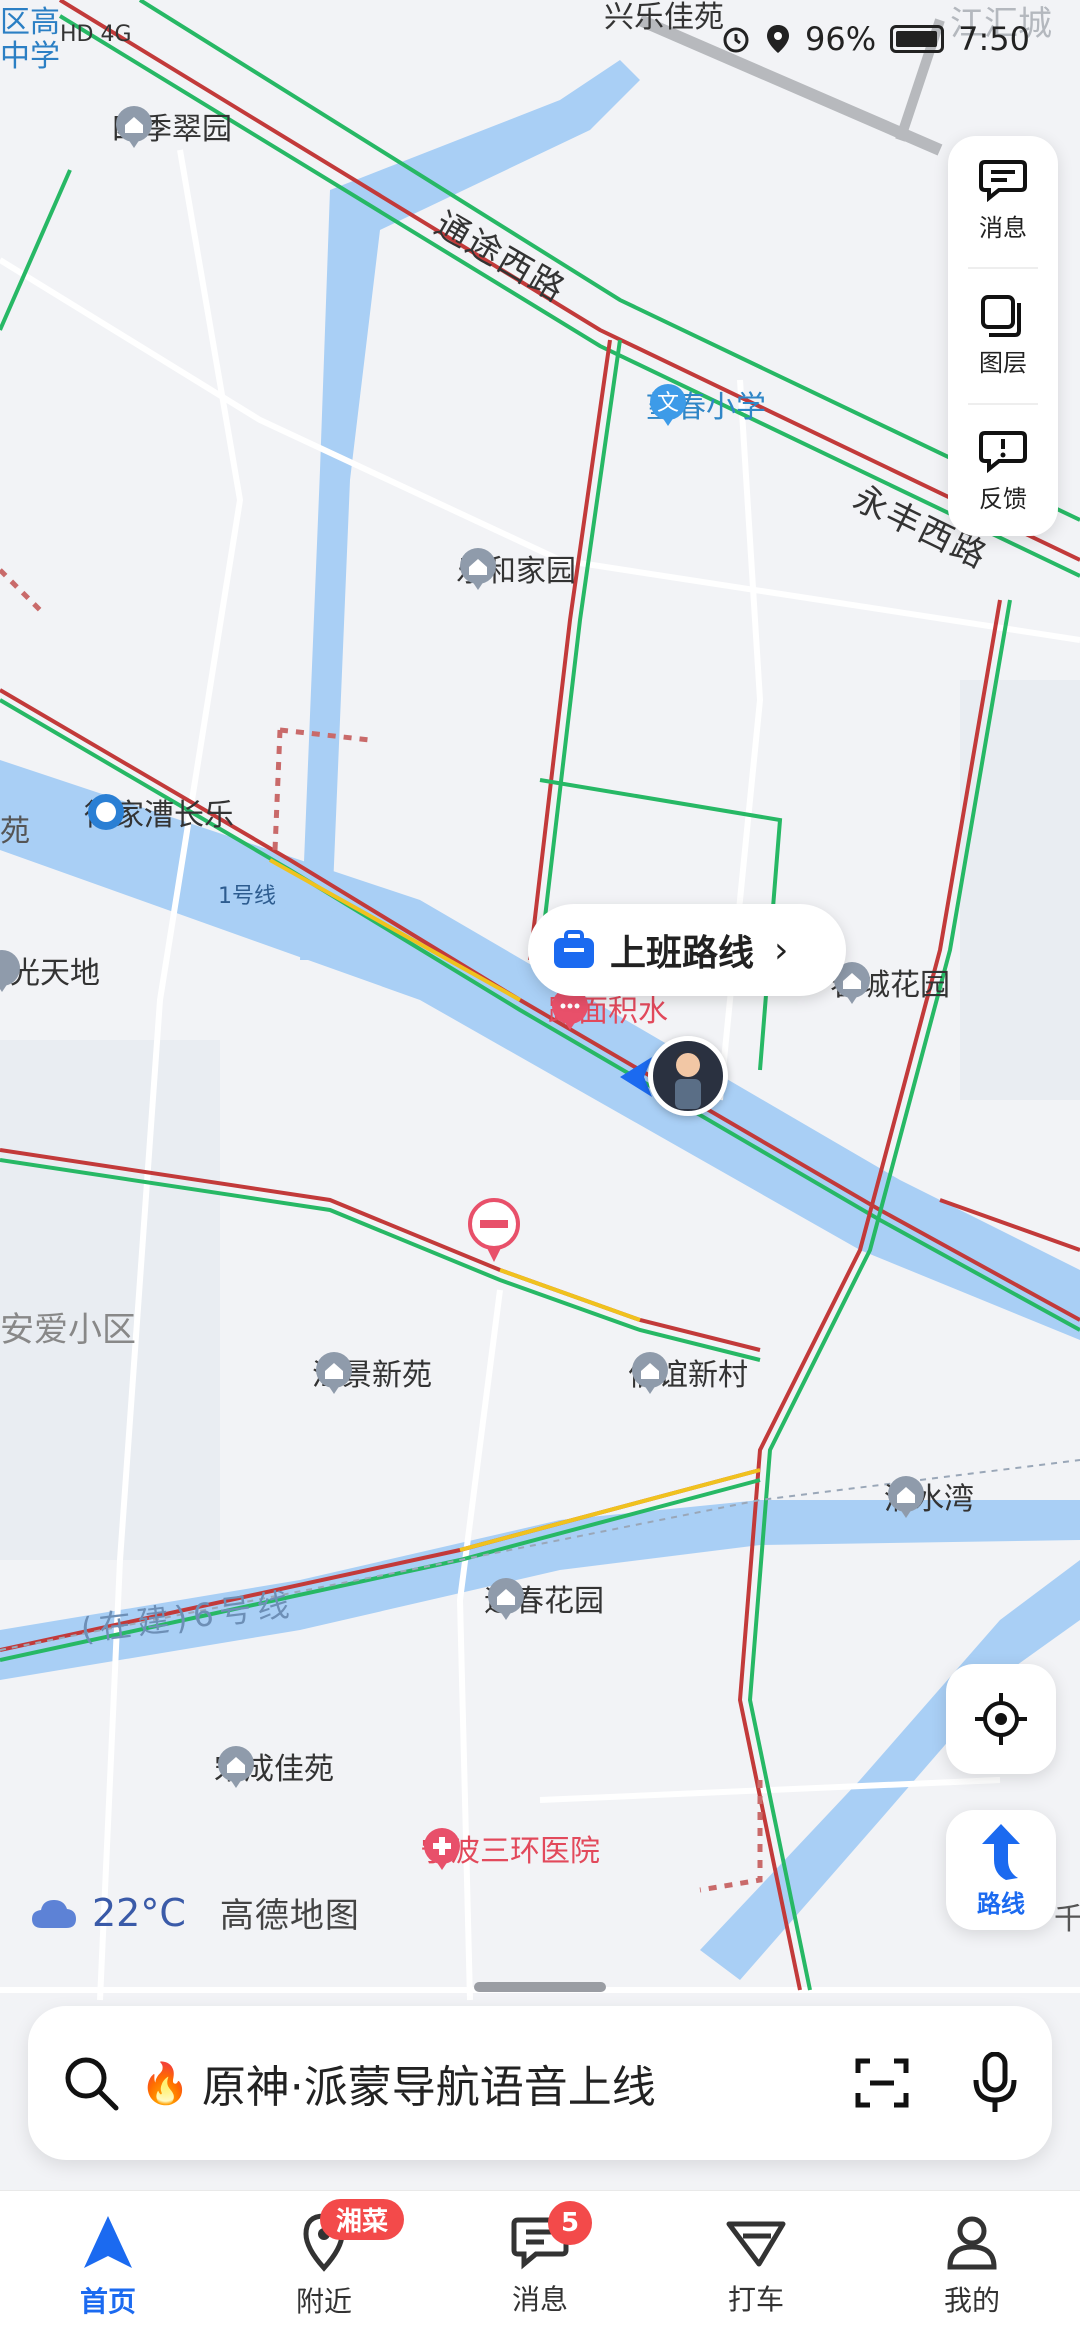 The width and height of the screenshot is (1080, 2340). Describe the element at coordinates (96, 34) in the screenshot. I see `network-indicator: HD 4G` at that location.